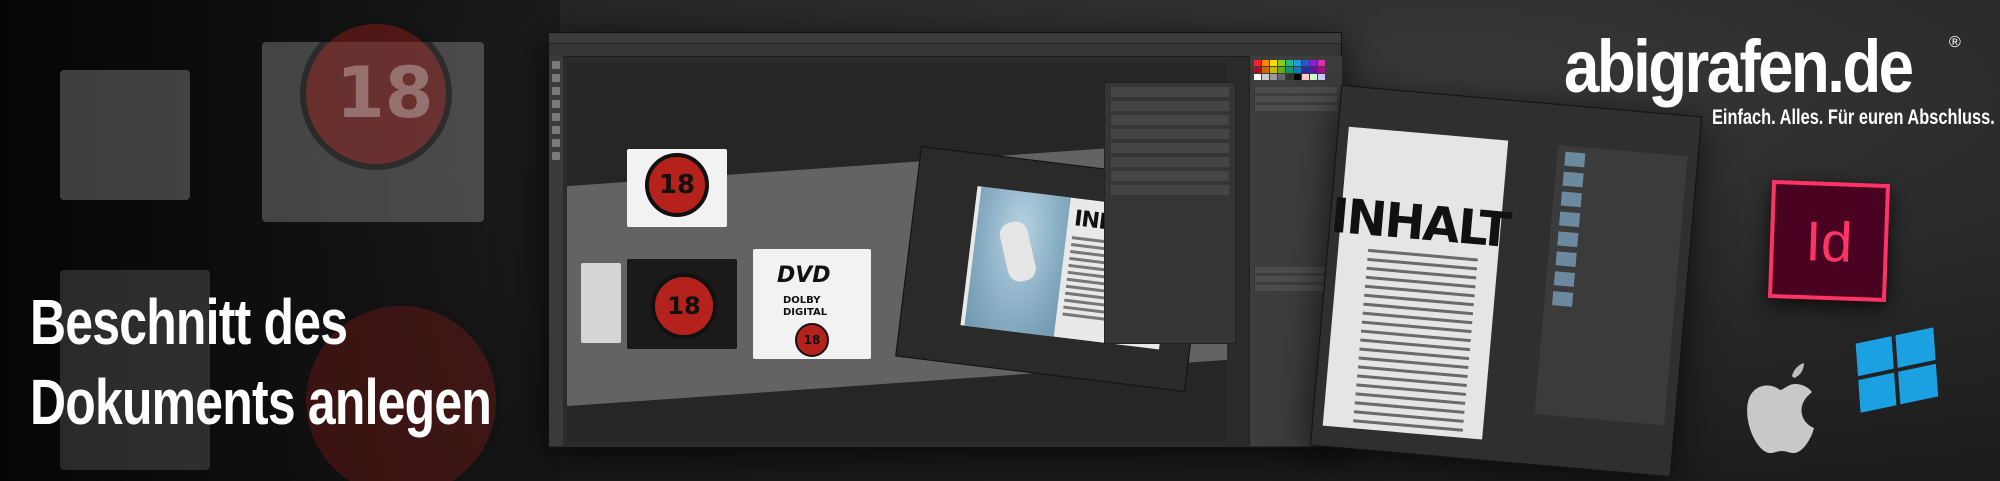  I want to click on tools-panel, so click(556, 251).